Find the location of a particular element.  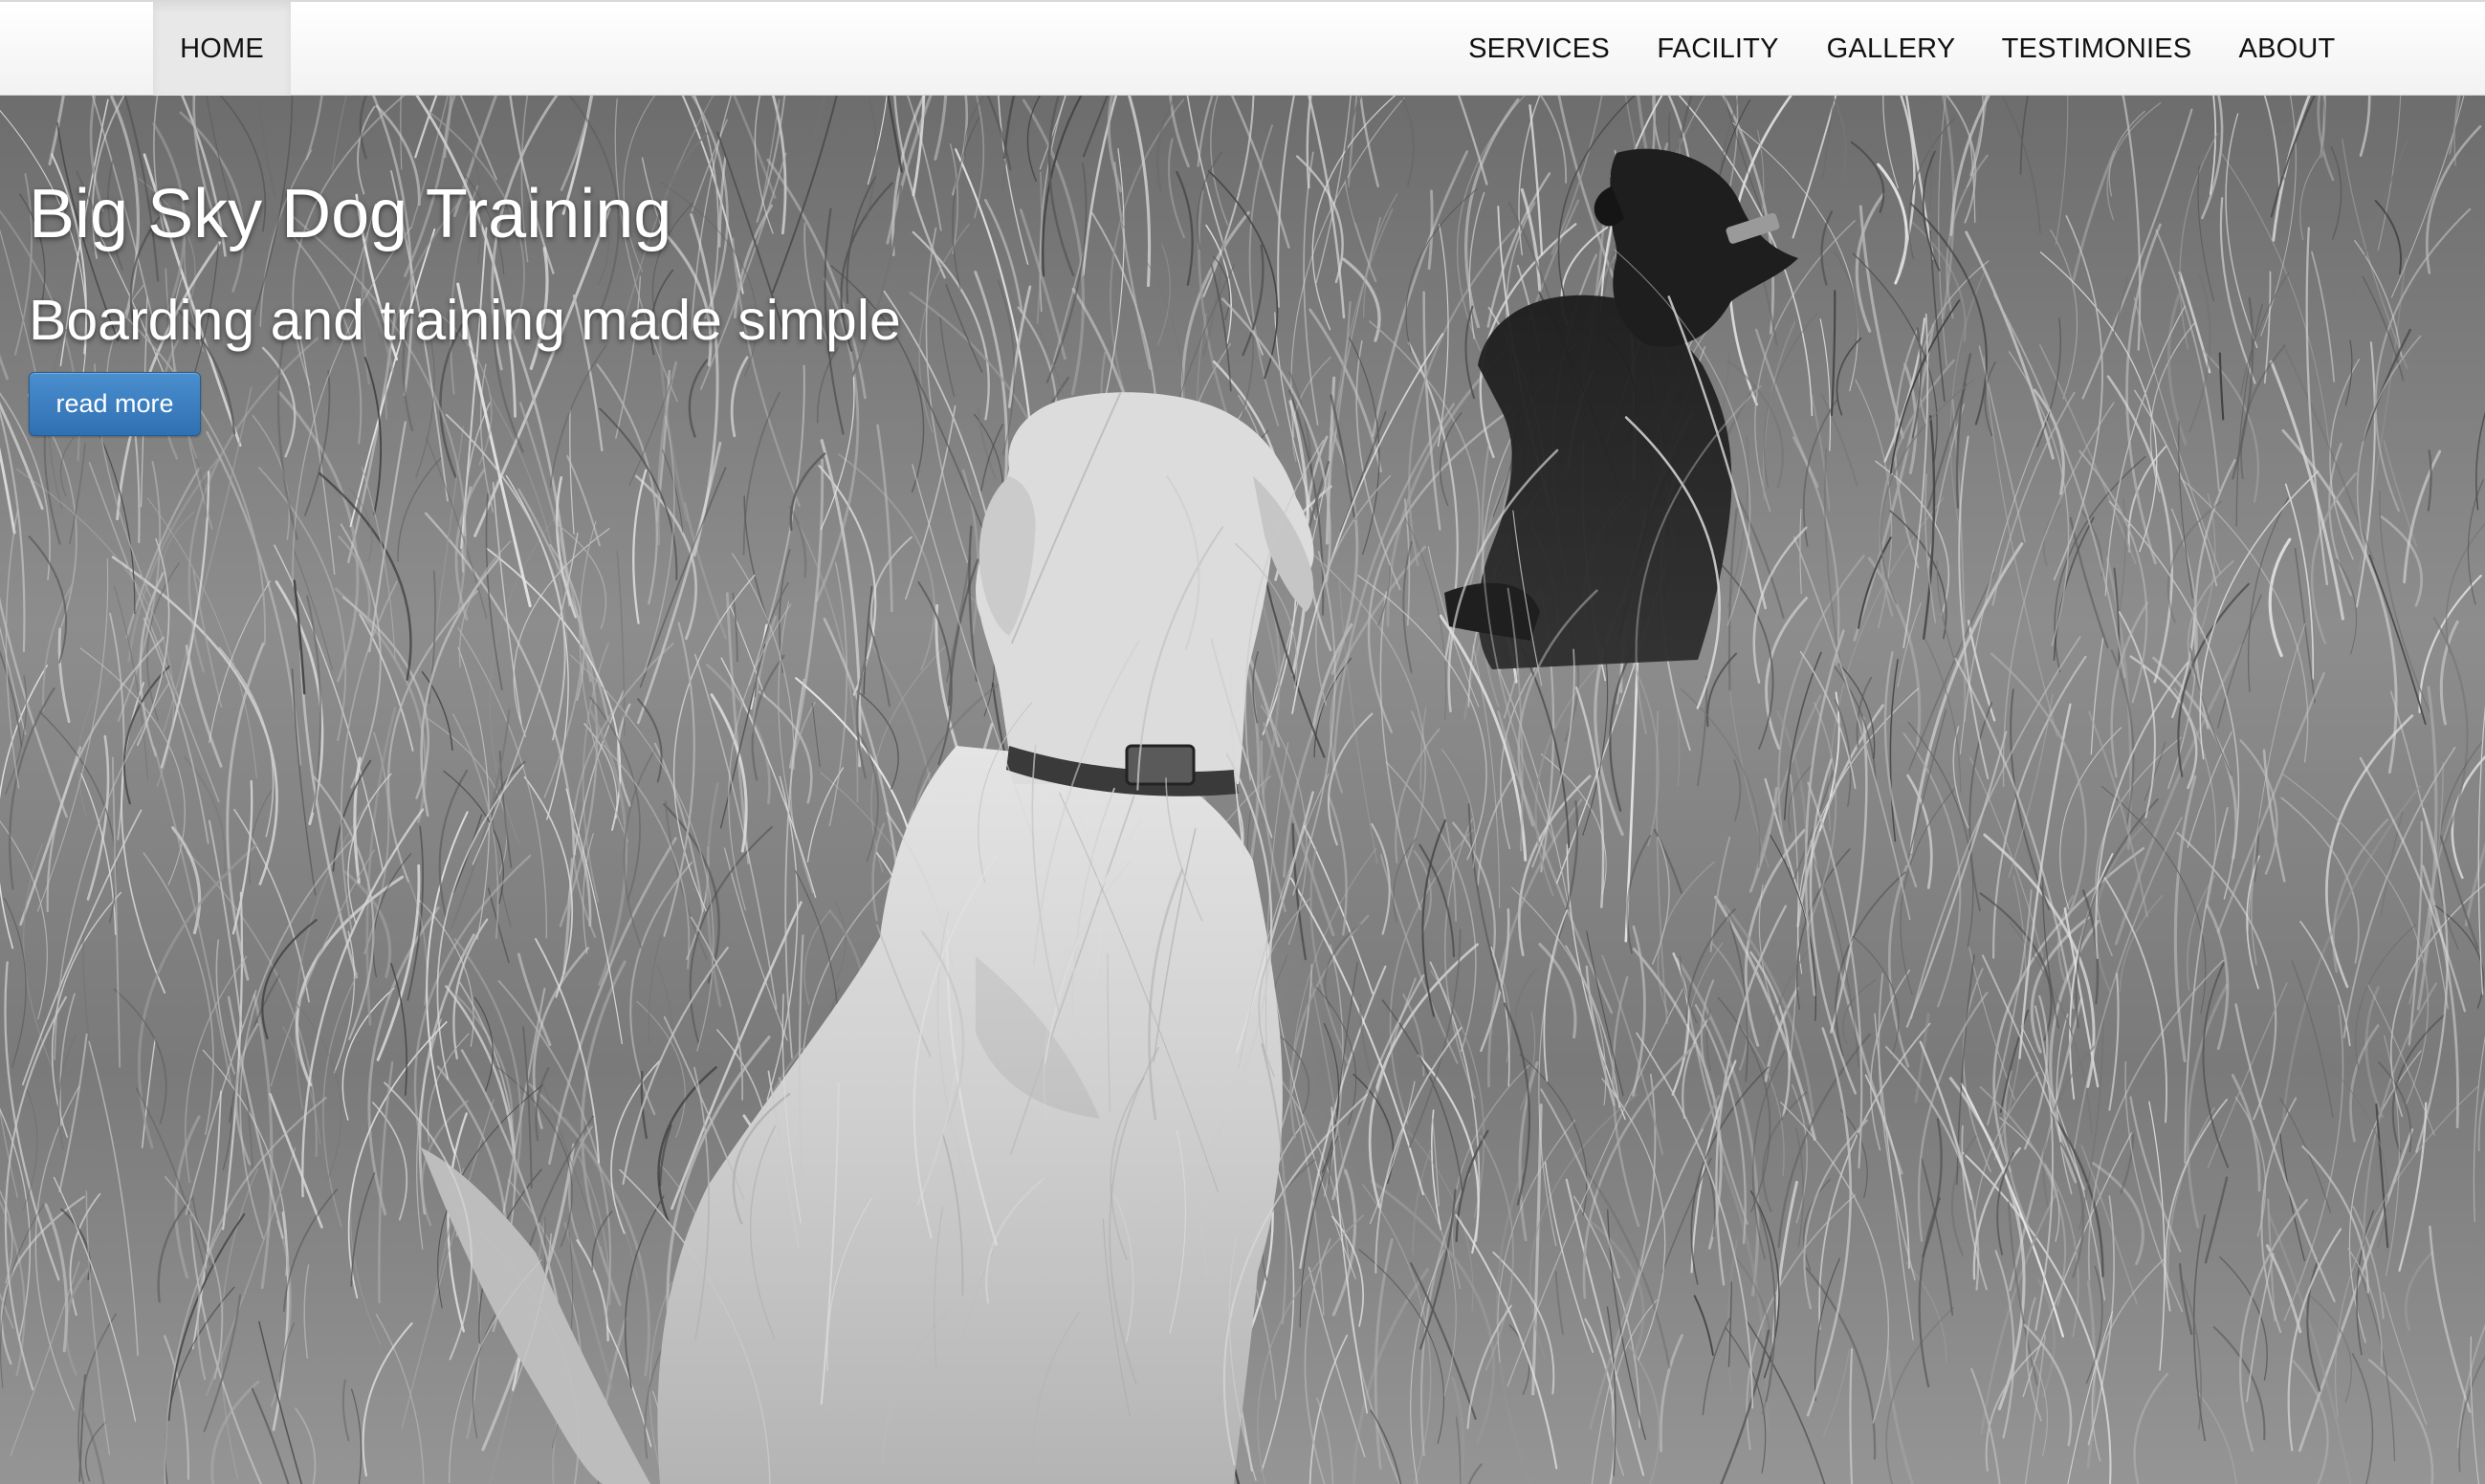

nav-item-gallery: GALLERY is located at coordinates (1891, 49).